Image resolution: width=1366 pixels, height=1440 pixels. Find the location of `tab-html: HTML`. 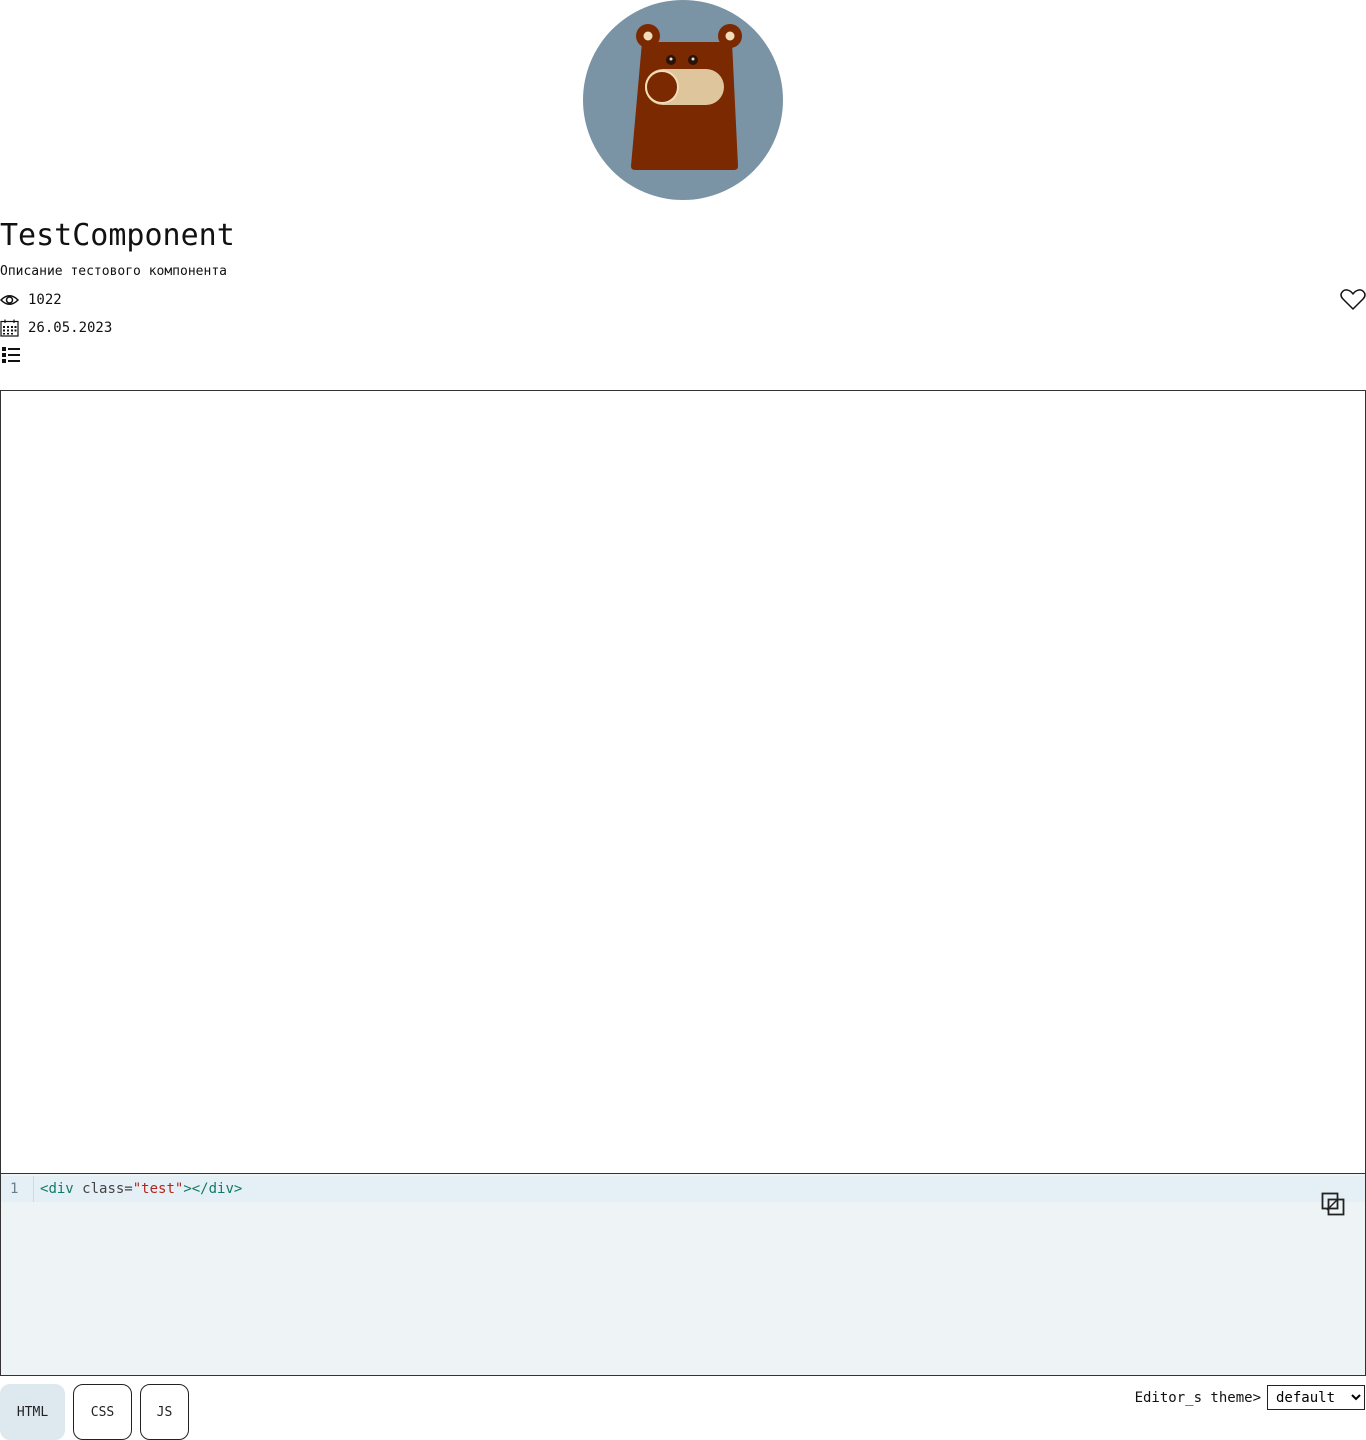

tab-html: HTML is located at coordinates (32, 1412).